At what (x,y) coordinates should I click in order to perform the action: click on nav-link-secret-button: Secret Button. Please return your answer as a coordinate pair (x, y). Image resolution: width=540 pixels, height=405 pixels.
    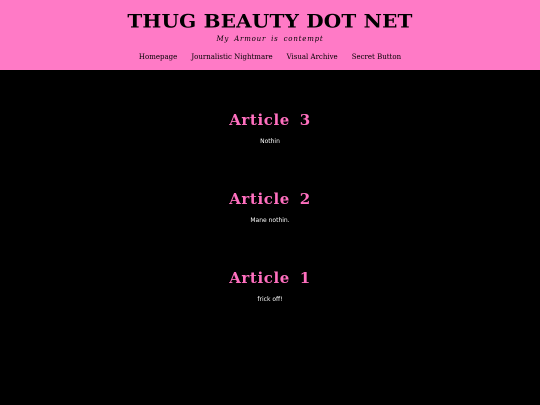
    Looking at the image, I should click on (376, 57).